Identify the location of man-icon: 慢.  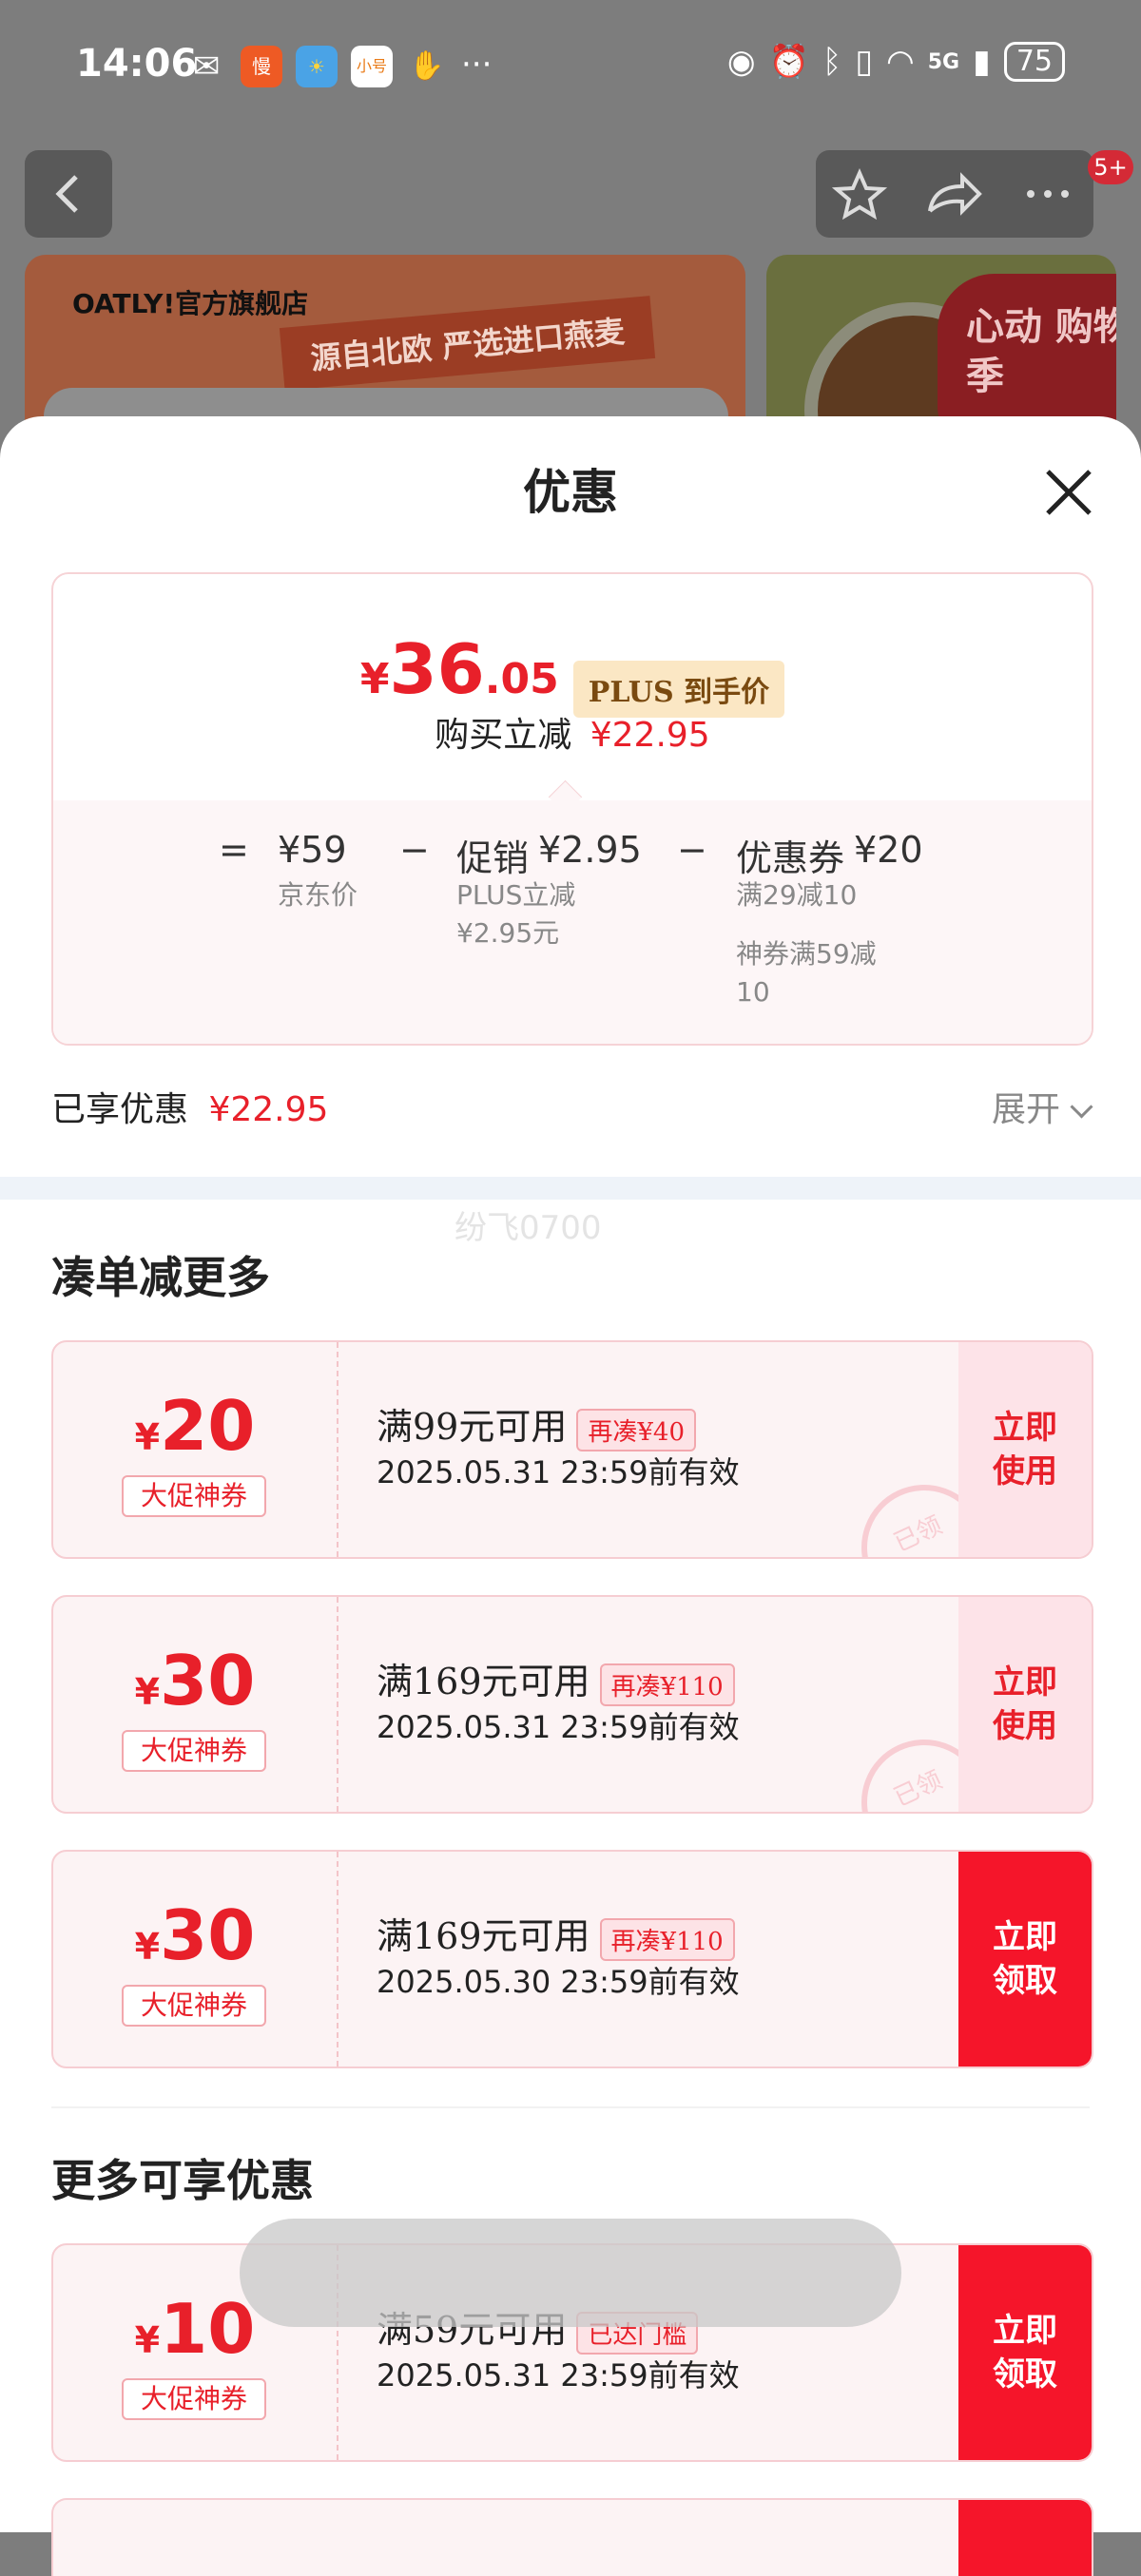
(261, 66).